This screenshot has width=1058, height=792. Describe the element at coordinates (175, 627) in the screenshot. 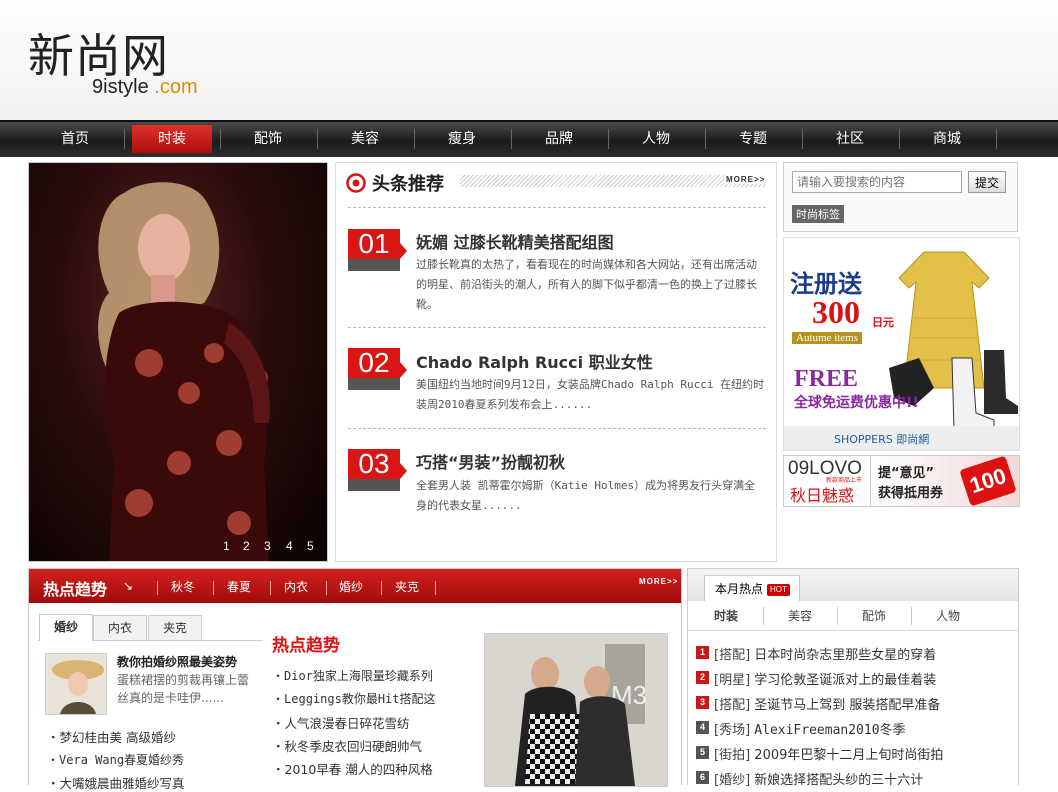

I see `tab-jacket: 夹克` at that location.